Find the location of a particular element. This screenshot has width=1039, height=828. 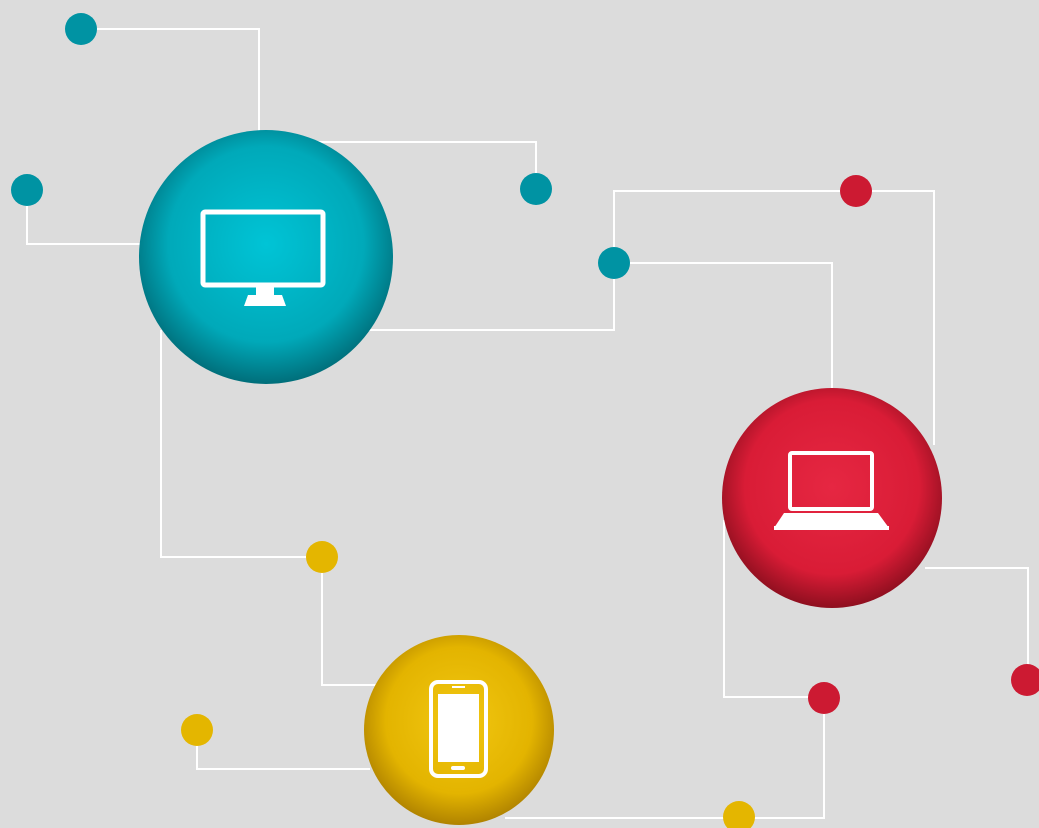

smartphone-icon is located at coordinates (458, 729).